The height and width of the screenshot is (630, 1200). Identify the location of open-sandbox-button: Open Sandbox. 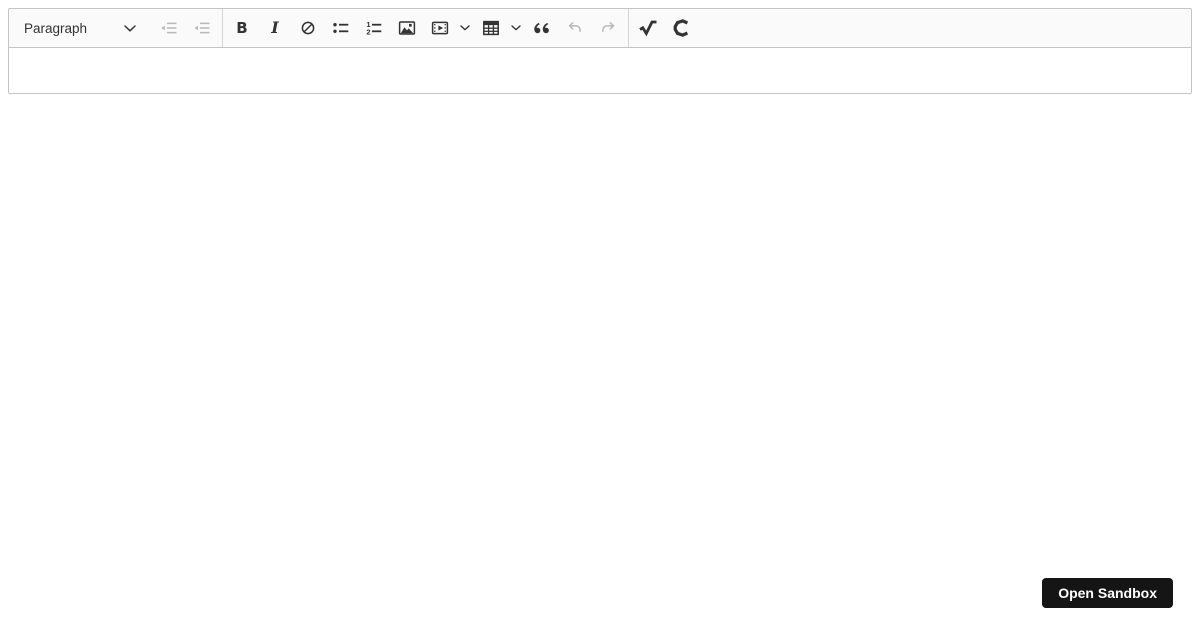
(1107, 593).